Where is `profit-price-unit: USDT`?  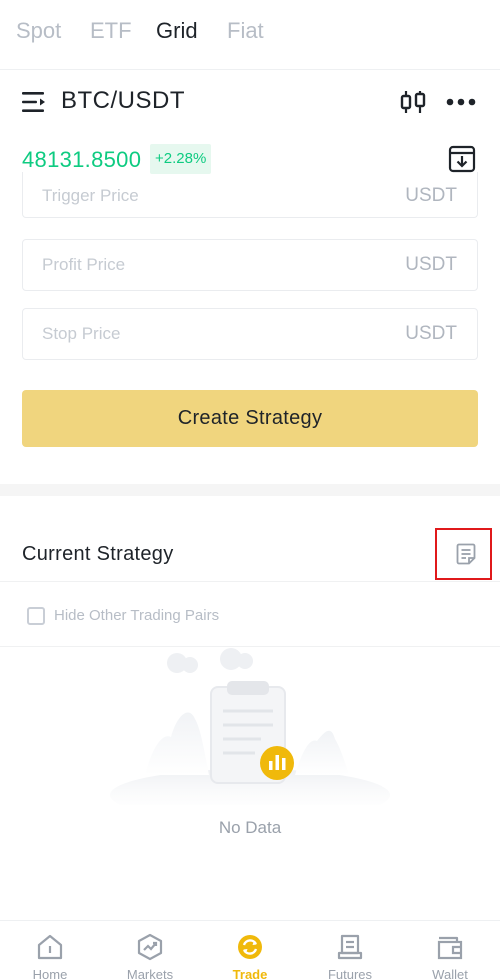
profit-price-unit: USDT is located at coordinates (431, 264).